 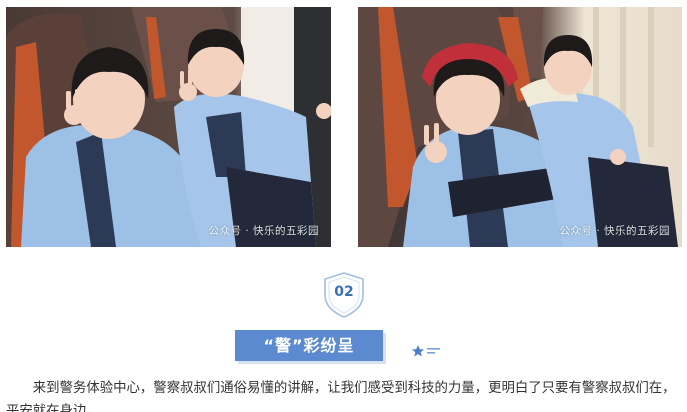 I want to click on section-number-badge: 02, so click(x=344, y=295).